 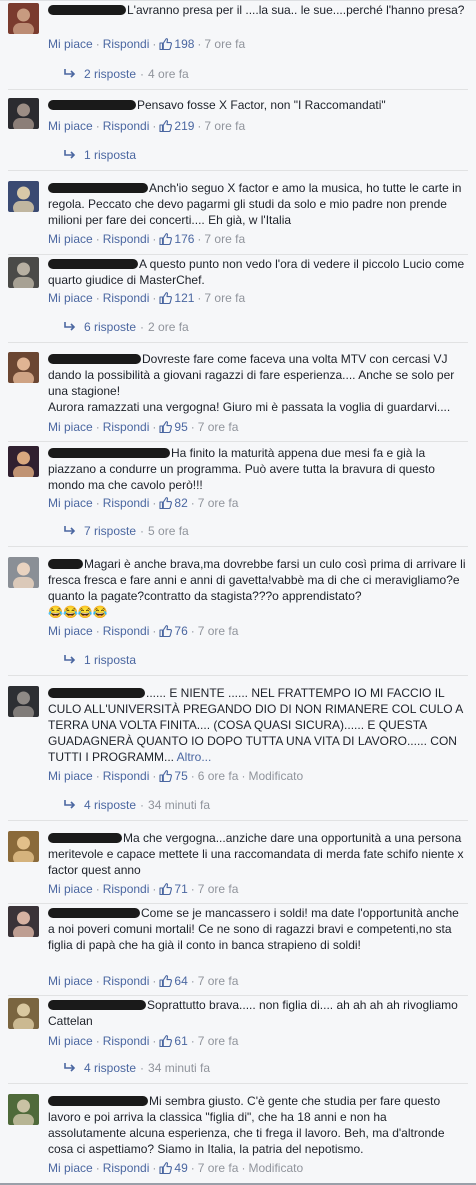 What do you see at coordinates (180, 776) in the screenshot?
I see `like-count: 75` at bounding box center [180, 776].